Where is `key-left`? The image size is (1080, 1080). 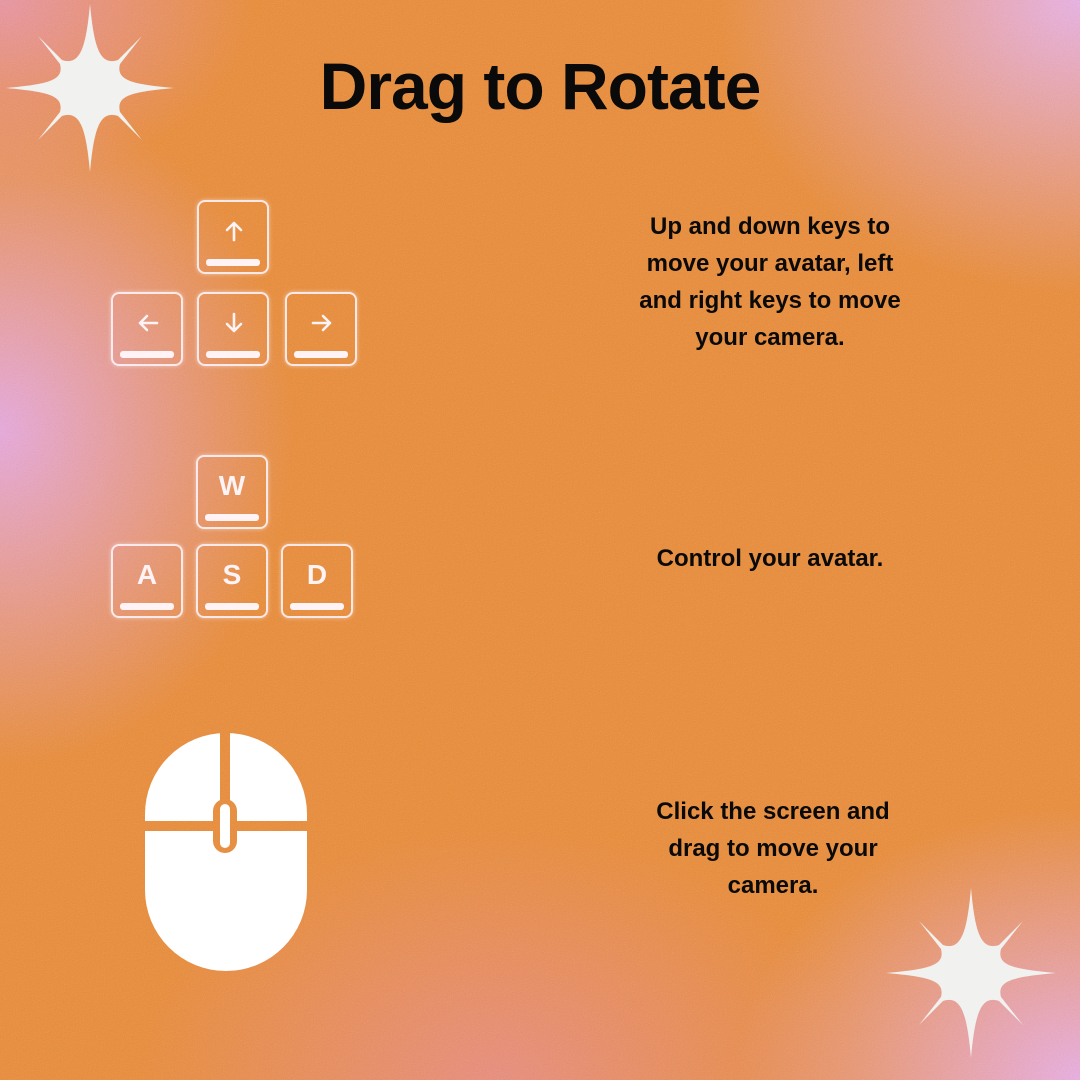
key-left is located at coordinates (147, 329).